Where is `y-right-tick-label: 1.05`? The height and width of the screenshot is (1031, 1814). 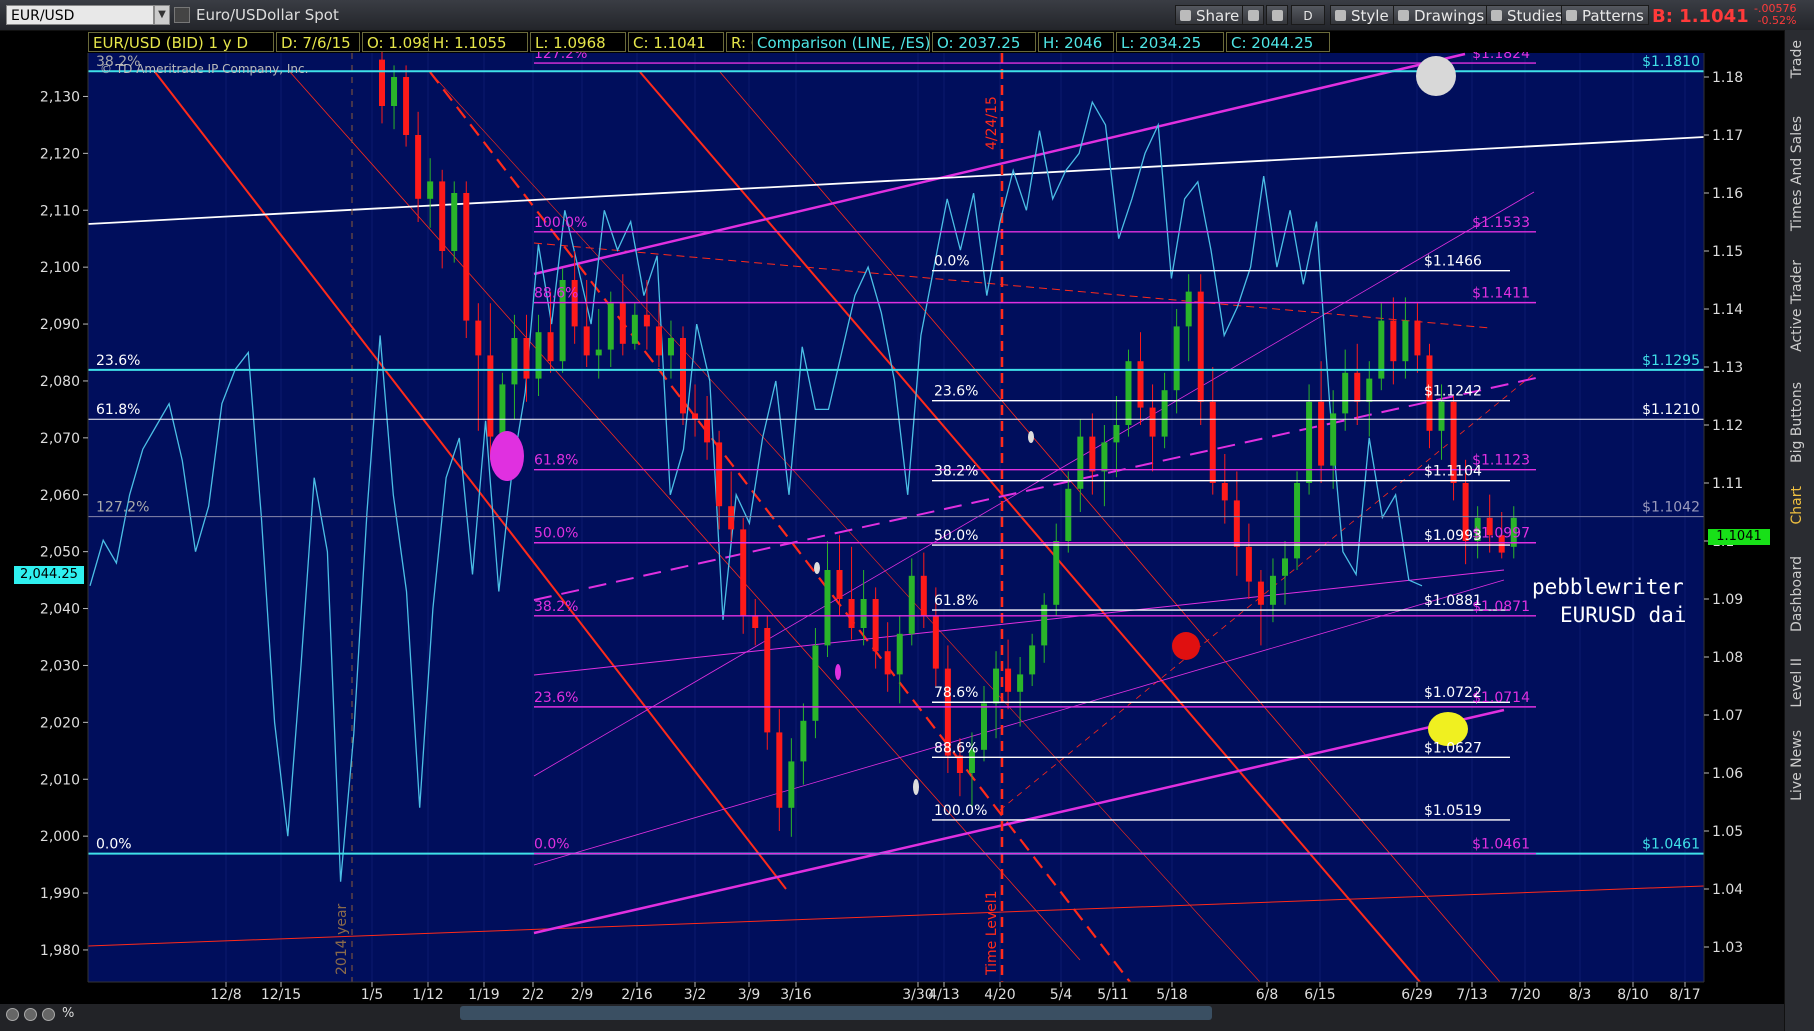
y-right-tick-label: 1.05 is located at coordinates (1727, 832).